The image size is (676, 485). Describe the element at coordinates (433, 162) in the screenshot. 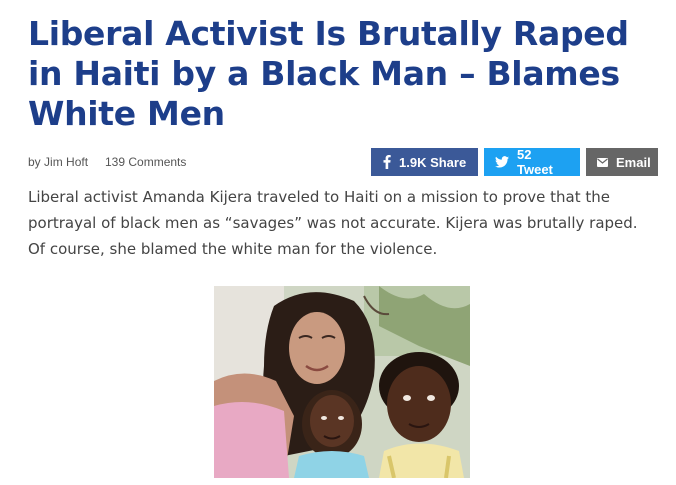

I see `facebook-share-label: 1.9K Share` at that location.